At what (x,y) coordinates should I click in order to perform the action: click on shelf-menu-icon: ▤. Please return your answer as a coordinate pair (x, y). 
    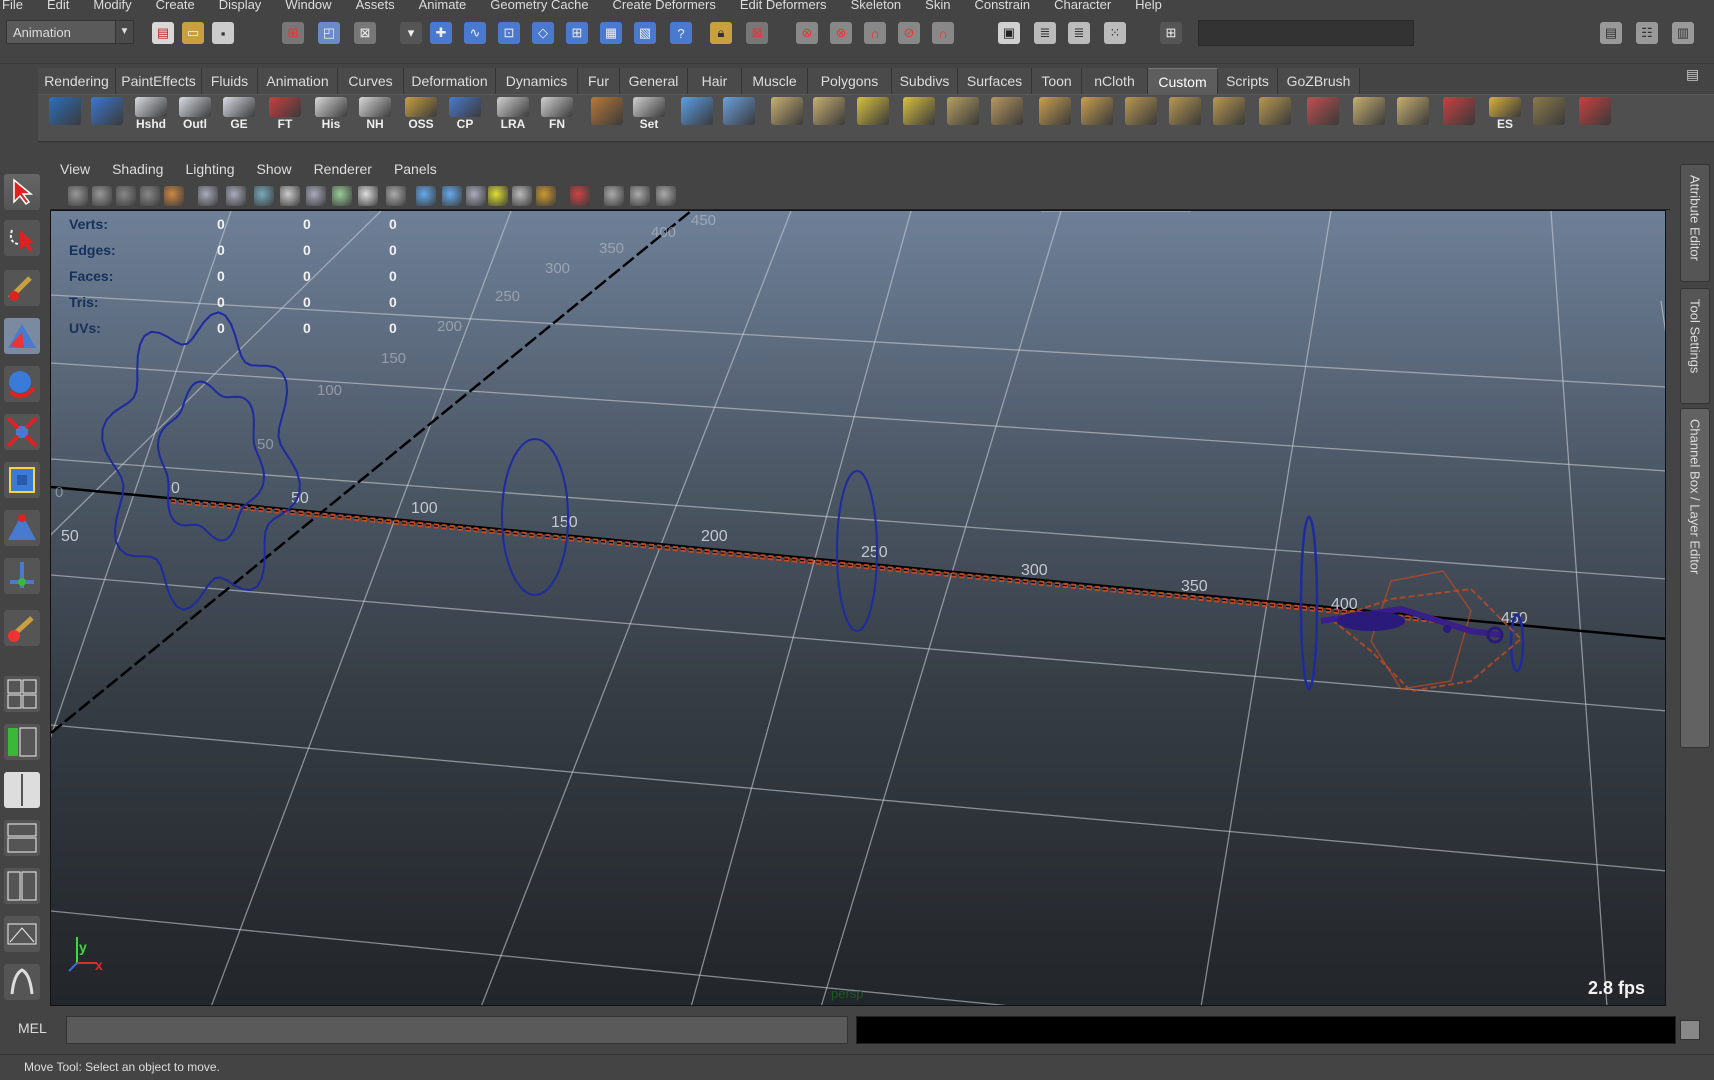
    Looking at the image, I should click on (1694, 75).